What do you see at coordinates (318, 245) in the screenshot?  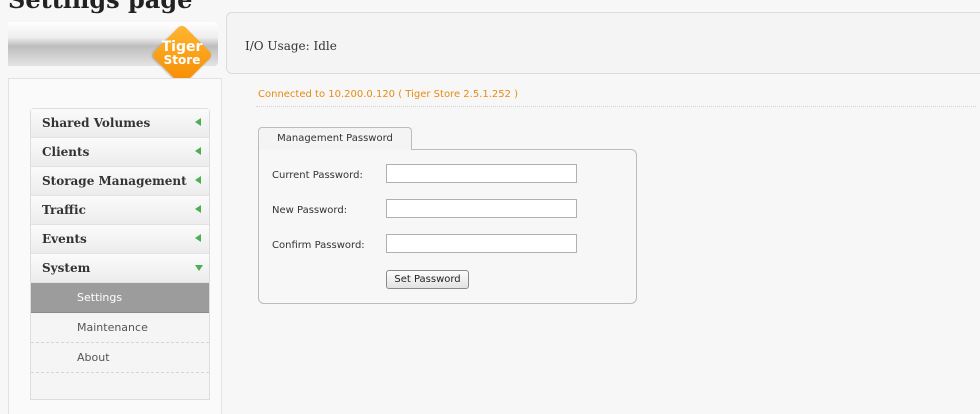 I see `confirm-password-label: Confirm Password:` at bounding box center [318, 245].